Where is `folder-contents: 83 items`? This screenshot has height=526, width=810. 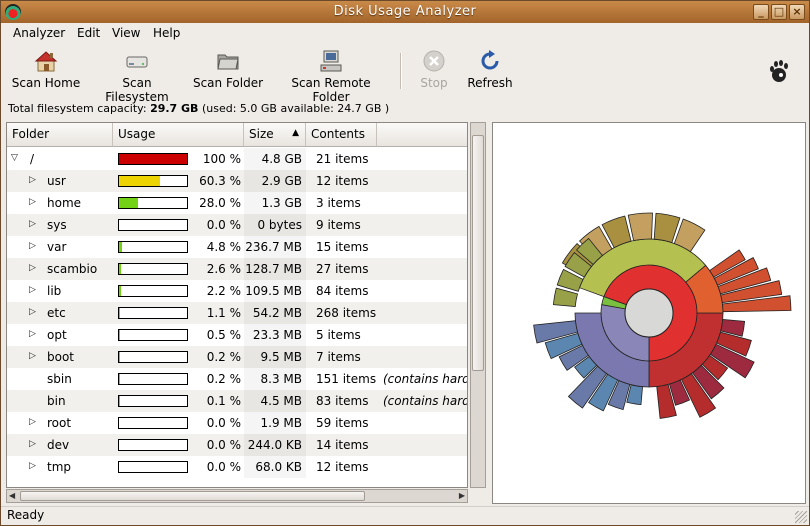
folder-contents: 83 items is located at coordinates (342, 401).